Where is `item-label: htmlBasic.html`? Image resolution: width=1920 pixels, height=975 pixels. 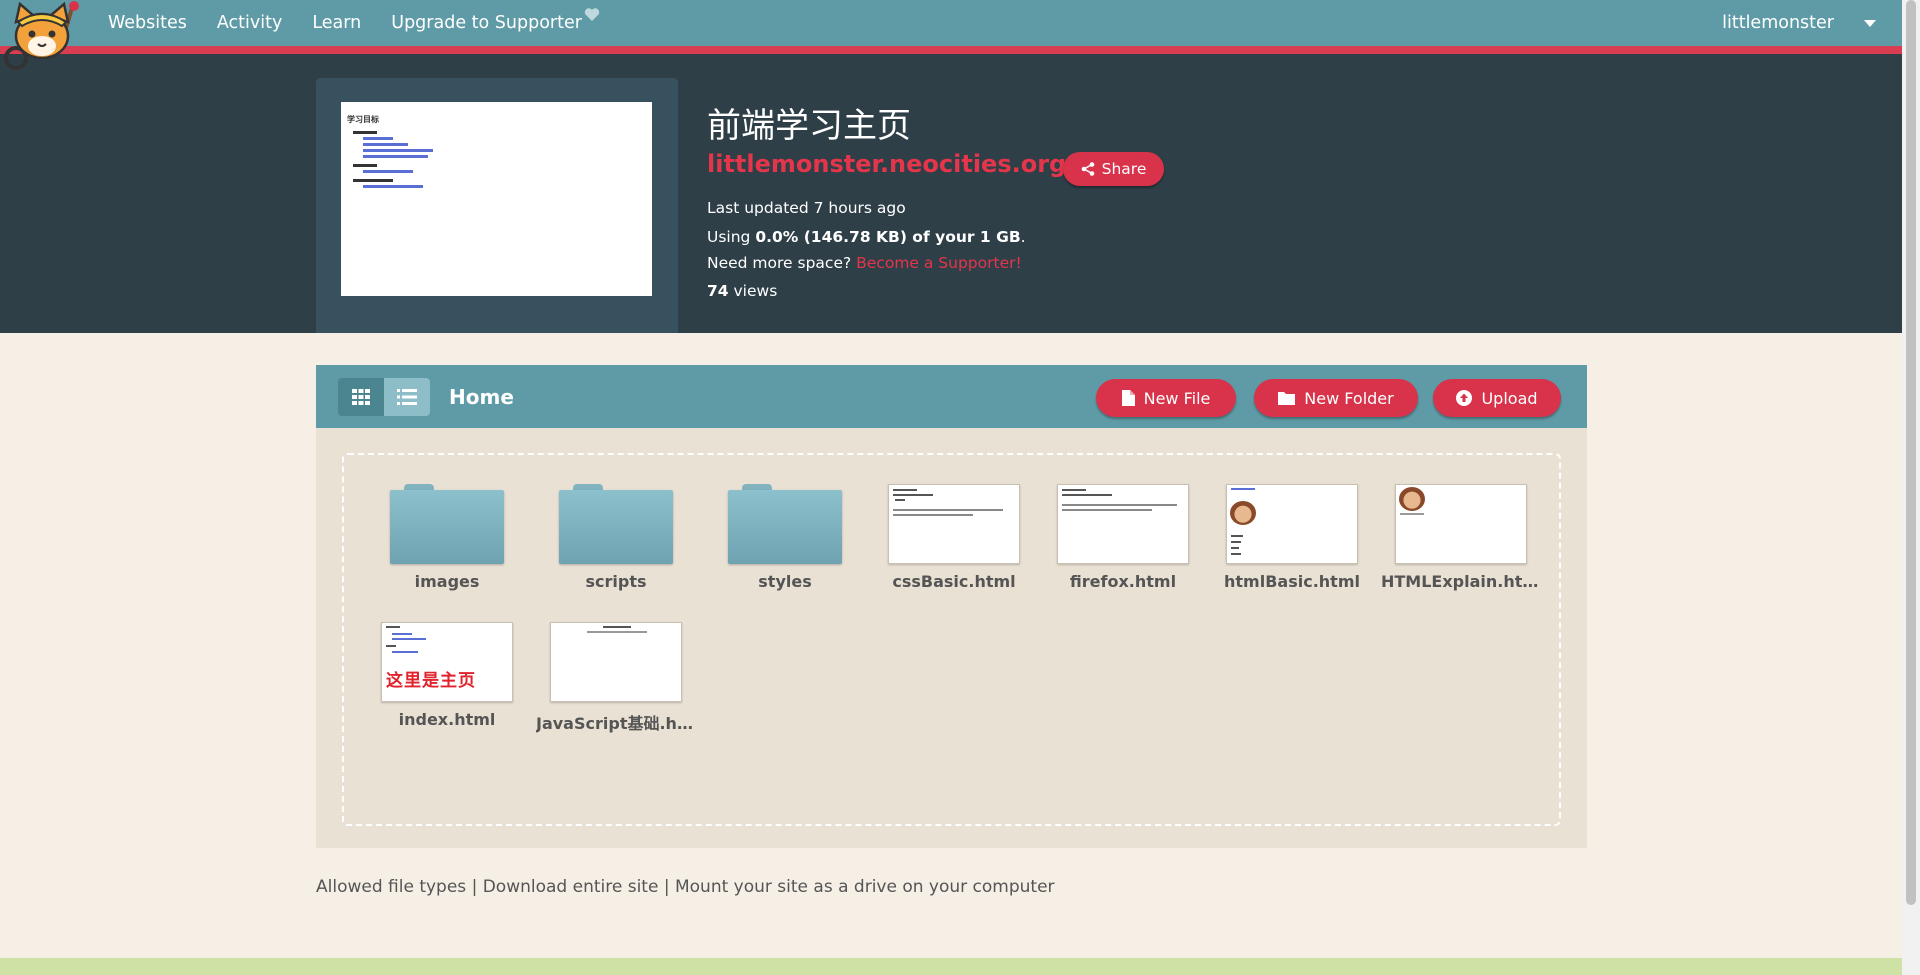 item-label: htmlBasic.html is located at coordinates (1292, 581).